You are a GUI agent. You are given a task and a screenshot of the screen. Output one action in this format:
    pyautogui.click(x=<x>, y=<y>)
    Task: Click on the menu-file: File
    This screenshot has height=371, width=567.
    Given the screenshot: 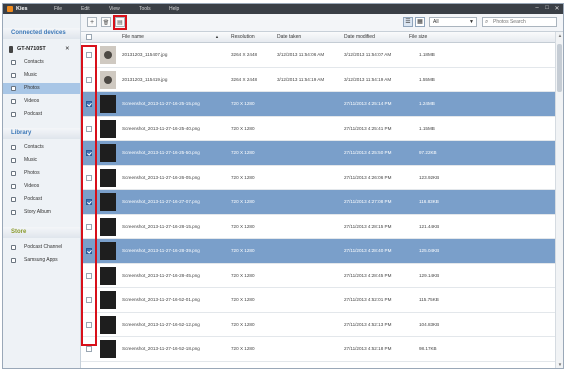 What is the action you would take?
    pyautogui.click(x=58, y=9)
    